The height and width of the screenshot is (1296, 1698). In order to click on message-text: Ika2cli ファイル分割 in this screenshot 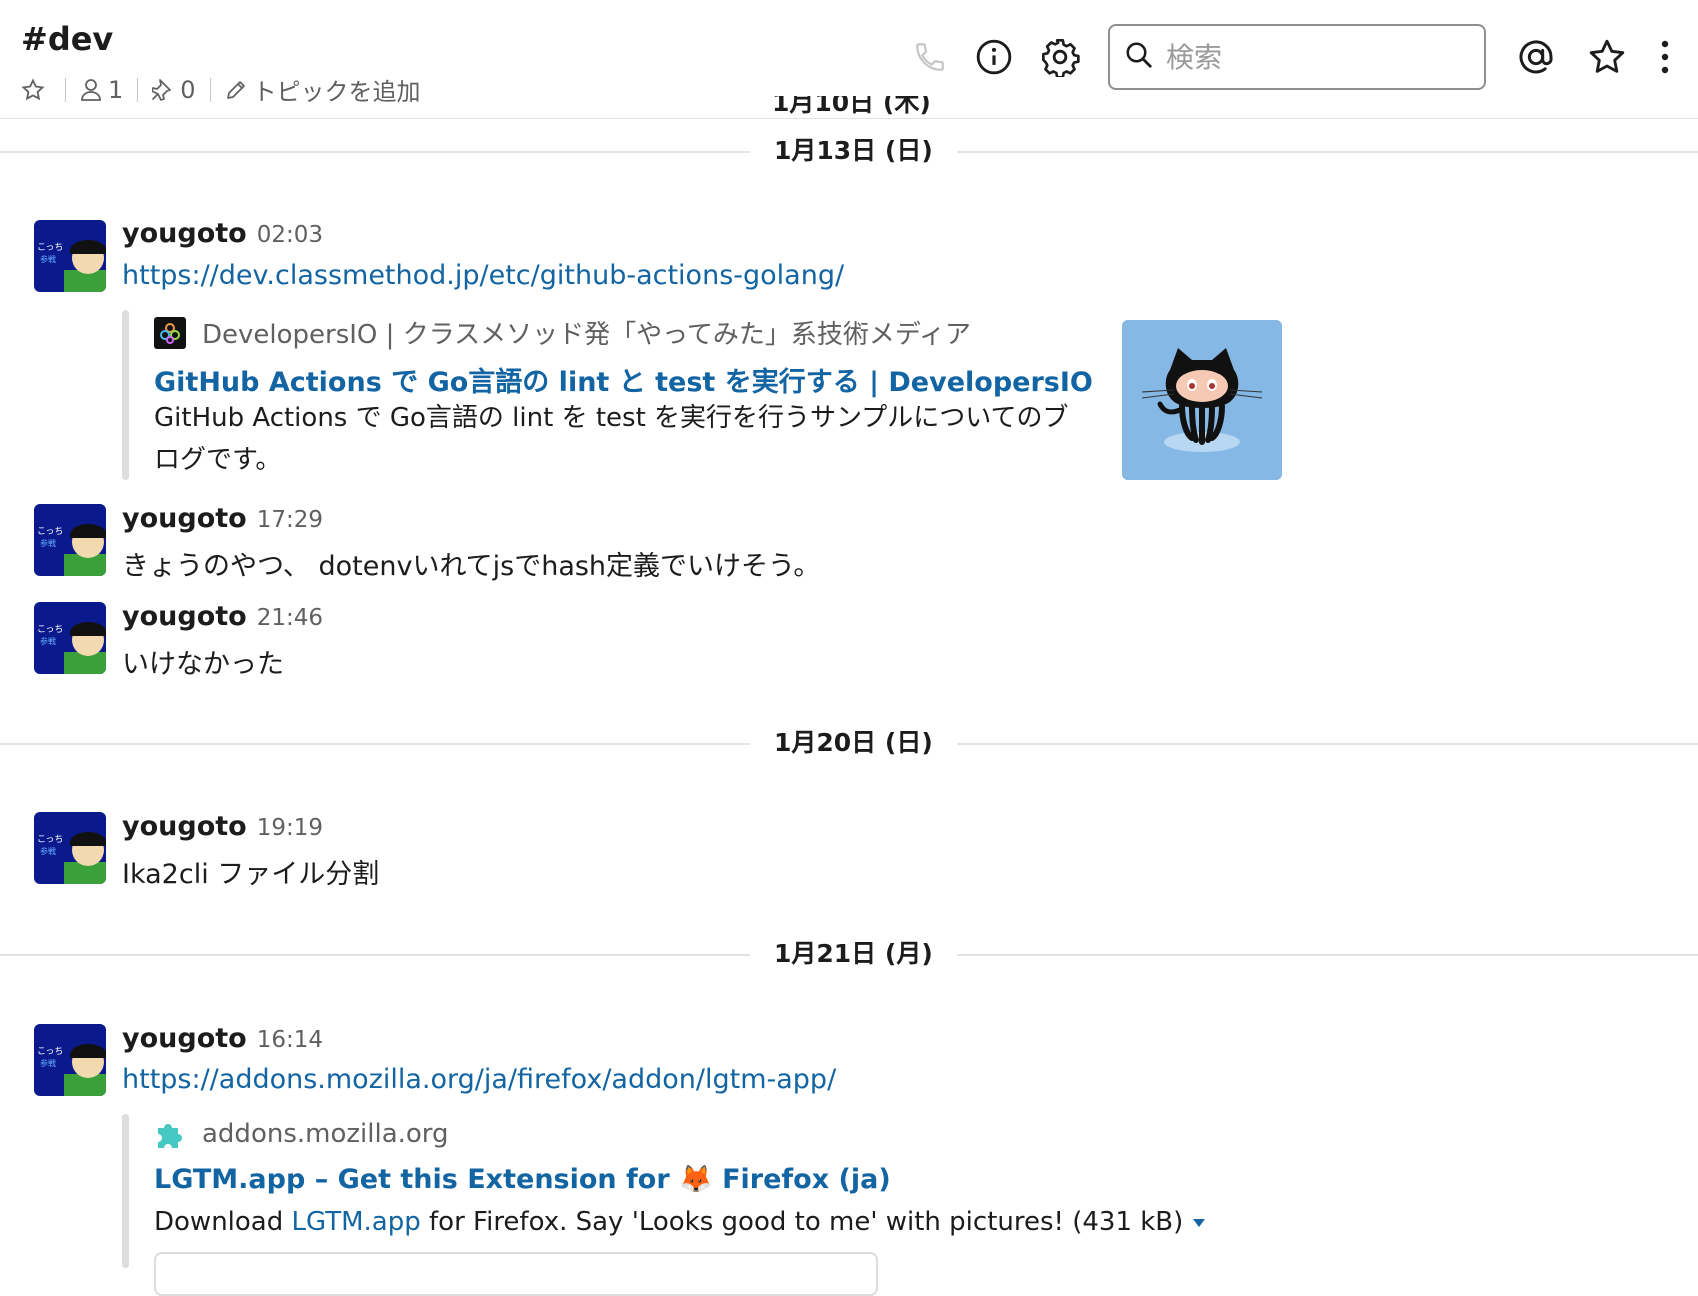, I will do `click(251, 874)`.